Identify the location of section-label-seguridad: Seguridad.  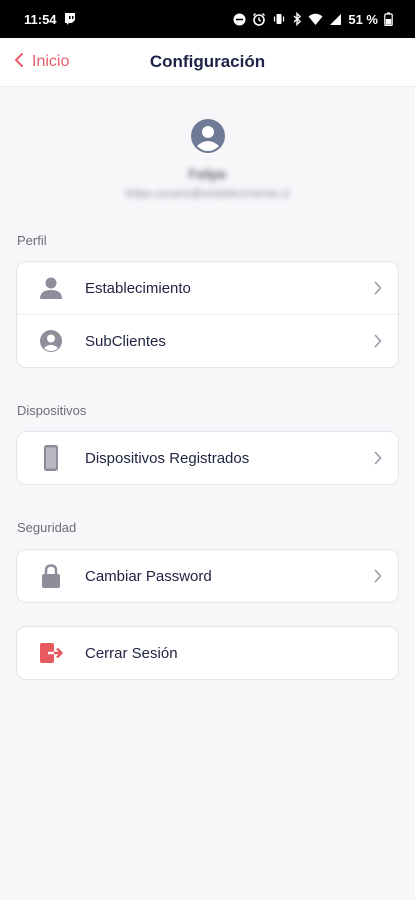
(47, 527).